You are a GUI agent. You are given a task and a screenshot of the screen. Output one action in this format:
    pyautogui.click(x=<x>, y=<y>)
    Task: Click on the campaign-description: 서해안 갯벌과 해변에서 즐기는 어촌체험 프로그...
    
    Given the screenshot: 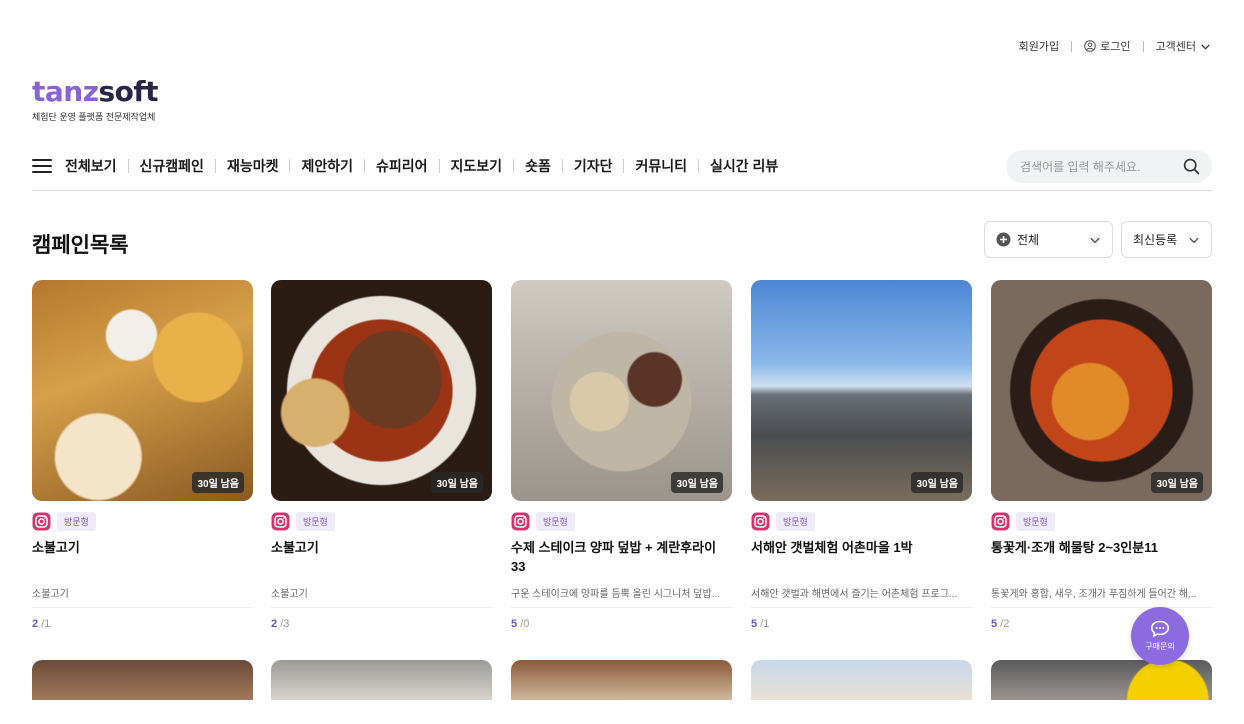 What is the action you would take?
    pyautogui.click(x=861, y=596)
    